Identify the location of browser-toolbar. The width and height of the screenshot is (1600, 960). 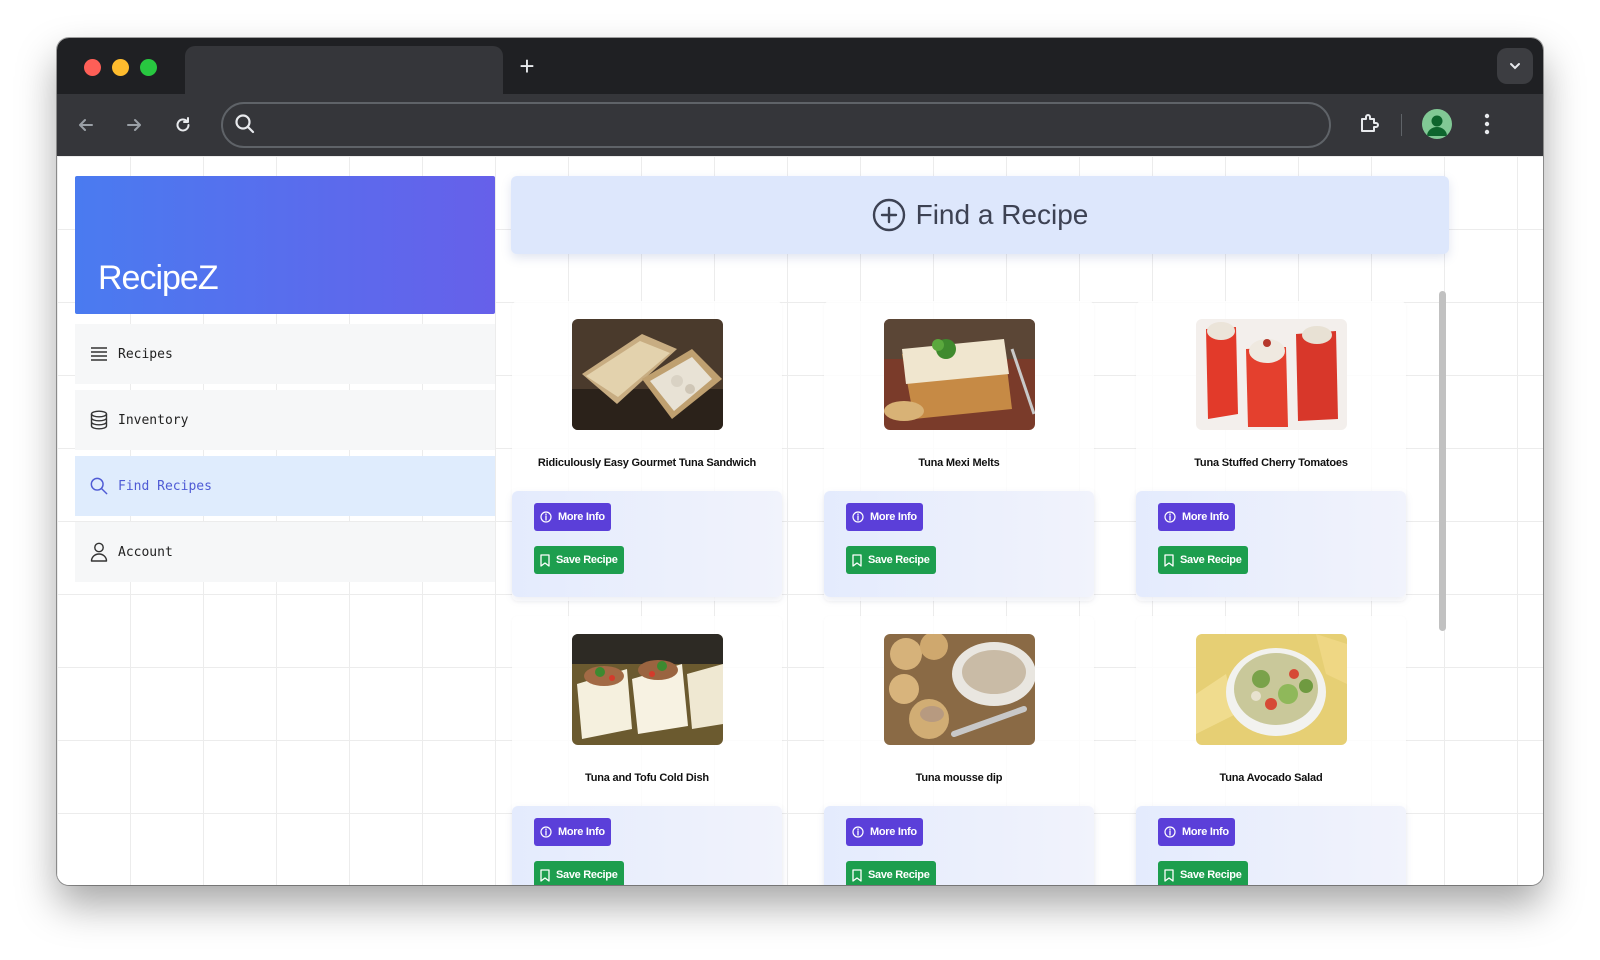
(800, 125).